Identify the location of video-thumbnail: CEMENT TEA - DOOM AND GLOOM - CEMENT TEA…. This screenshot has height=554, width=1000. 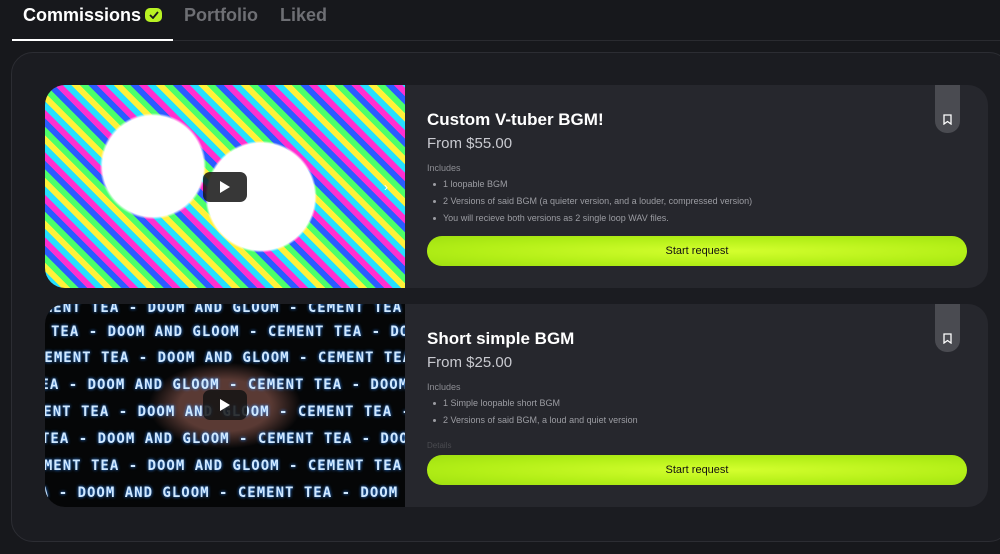
(225, 405).